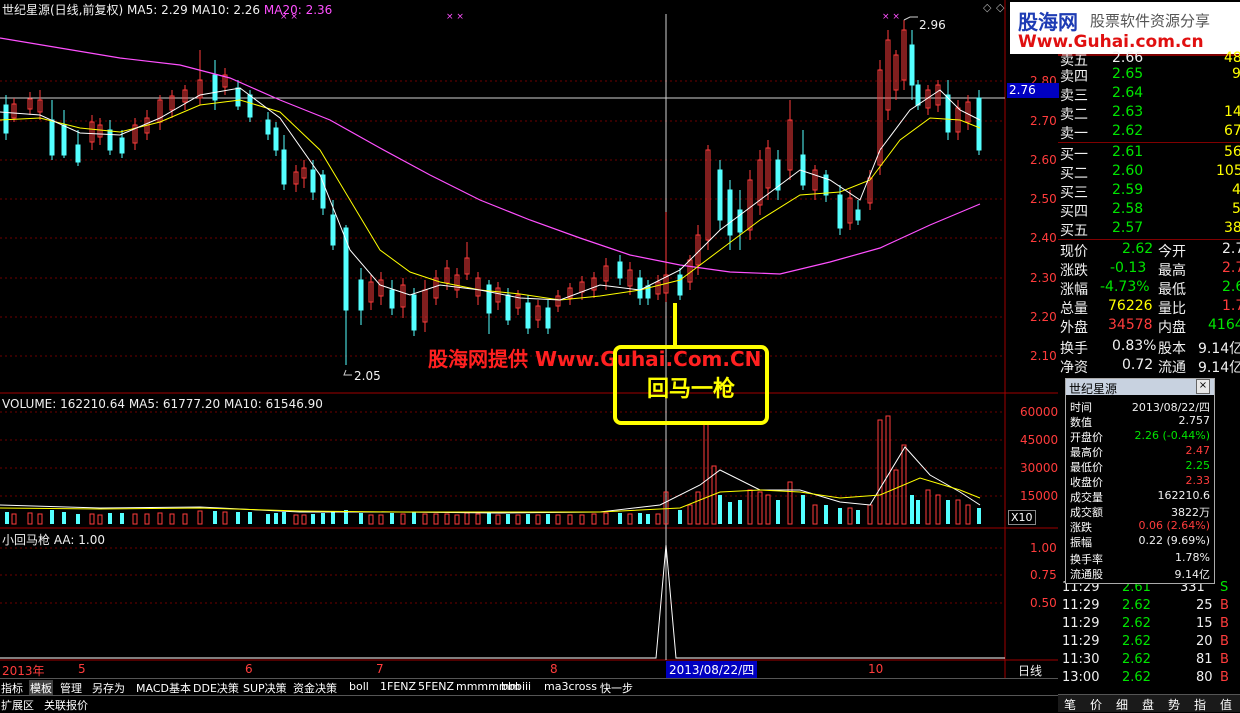 This screenshot has width=1240, height=713. I want to click on quote-key: 涨跌, so click(1074, 271).